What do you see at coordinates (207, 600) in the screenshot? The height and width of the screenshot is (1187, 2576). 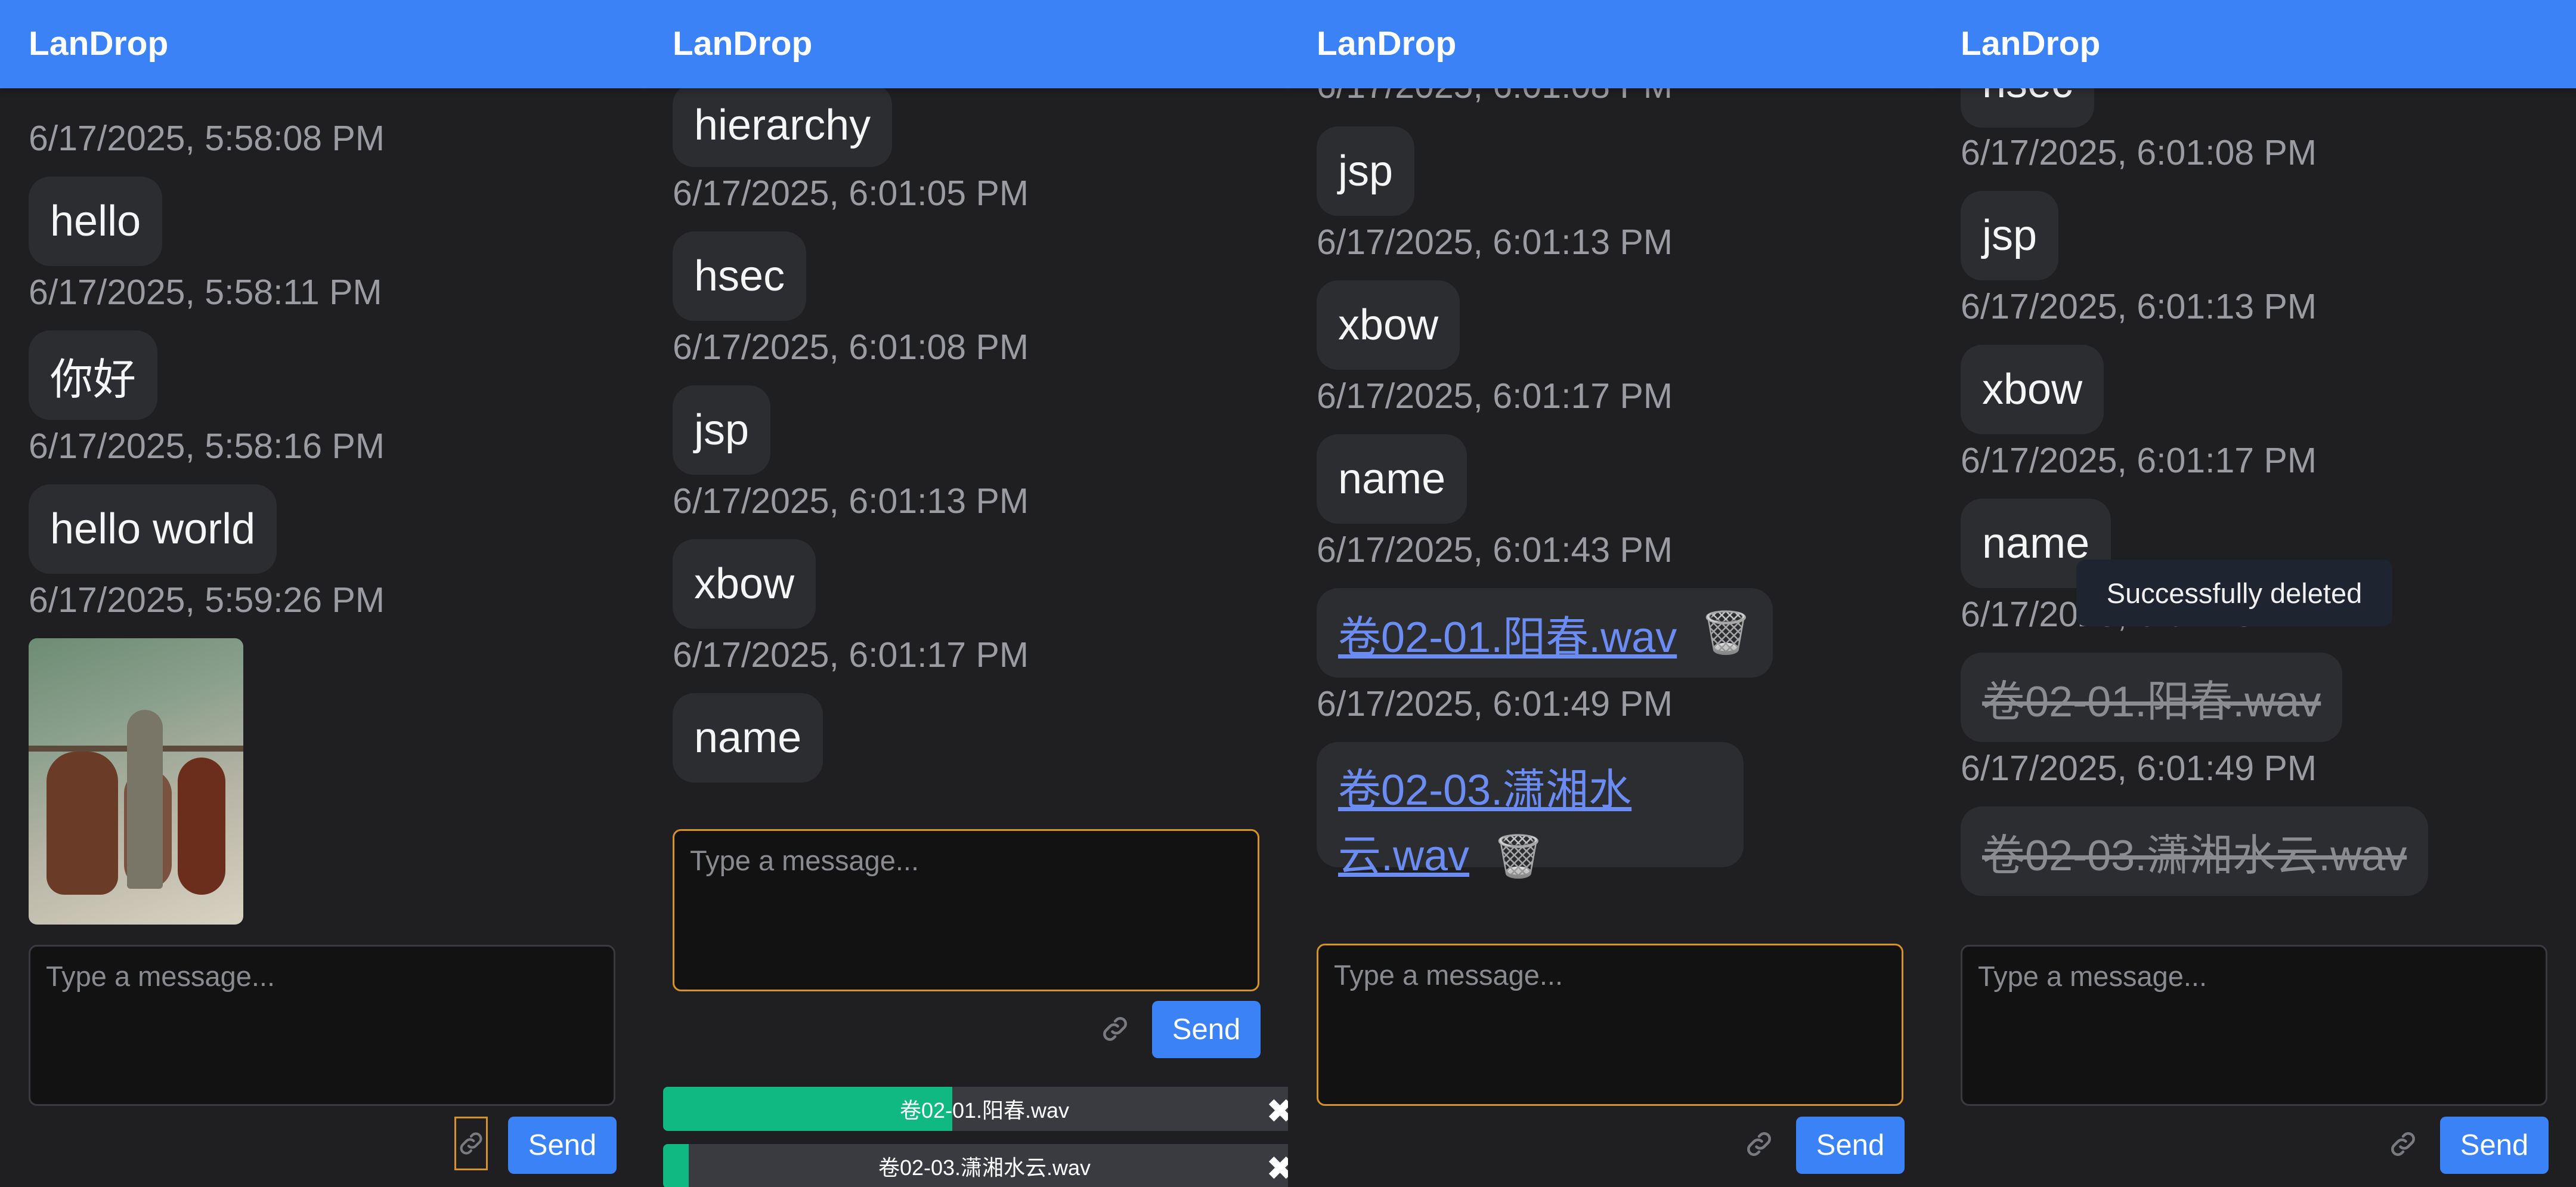 I see `message-timestamp: 6/17/2025, 5:59:26 PM` at bounding box center [207, 600].